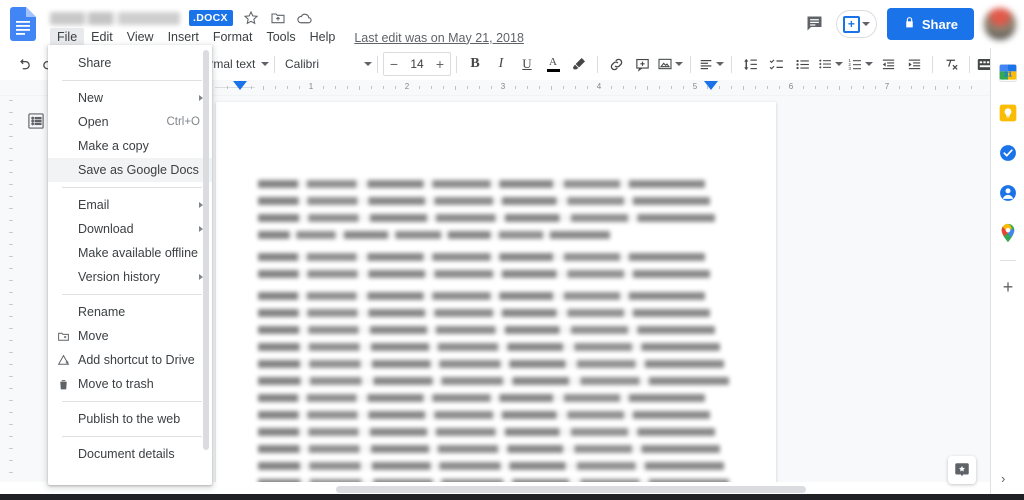 This screenshot has width=1024, height=500. Describe the element at coordinates (830, 64) in the screenshot. I see `bulleted-list-button` at that location.